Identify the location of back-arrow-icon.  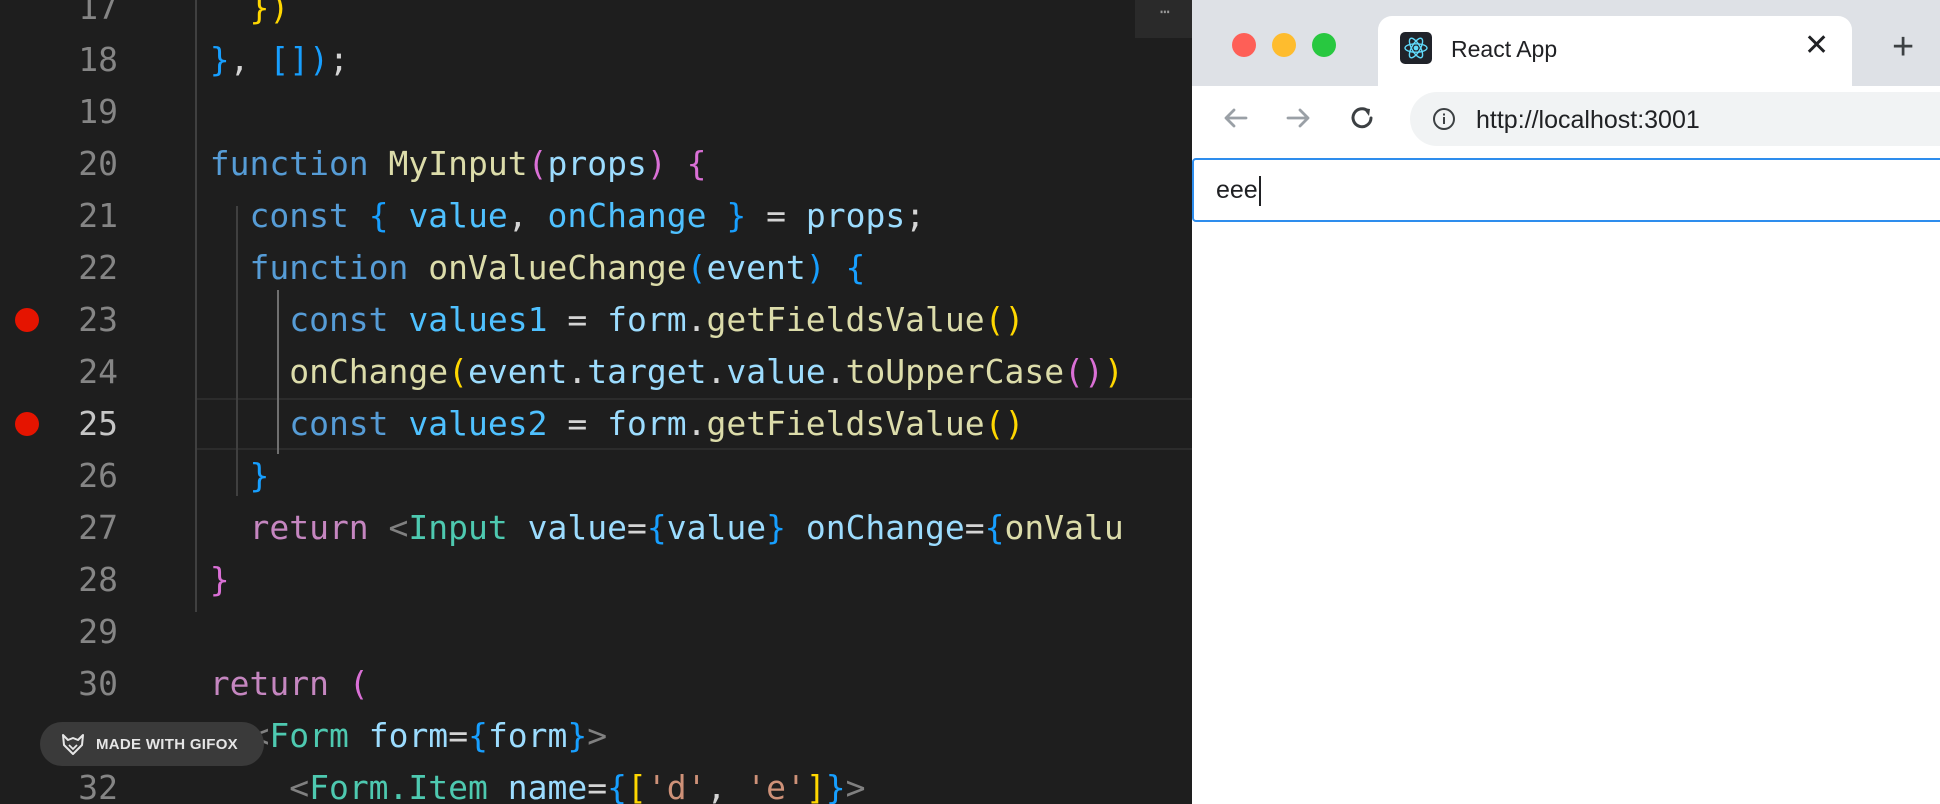
(1236, 118).